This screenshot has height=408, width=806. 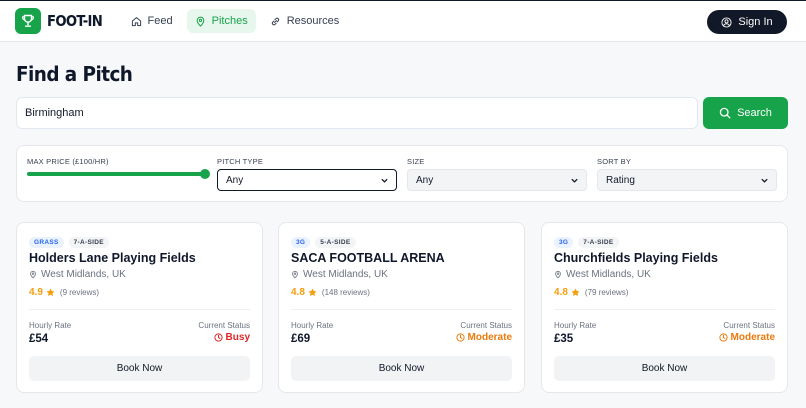 What do you see at coordinates (275, 21) in the screenshot?
I see `link-icon` at bounding box center [275, 21].